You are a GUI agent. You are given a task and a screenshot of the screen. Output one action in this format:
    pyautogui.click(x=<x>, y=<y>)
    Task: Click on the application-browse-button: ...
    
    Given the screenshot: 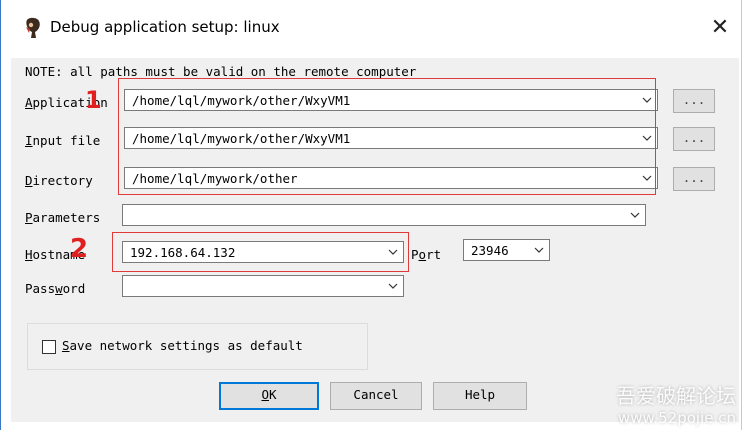 What is the action you would take?
    pyautogui.click(x=694, y=101)
    